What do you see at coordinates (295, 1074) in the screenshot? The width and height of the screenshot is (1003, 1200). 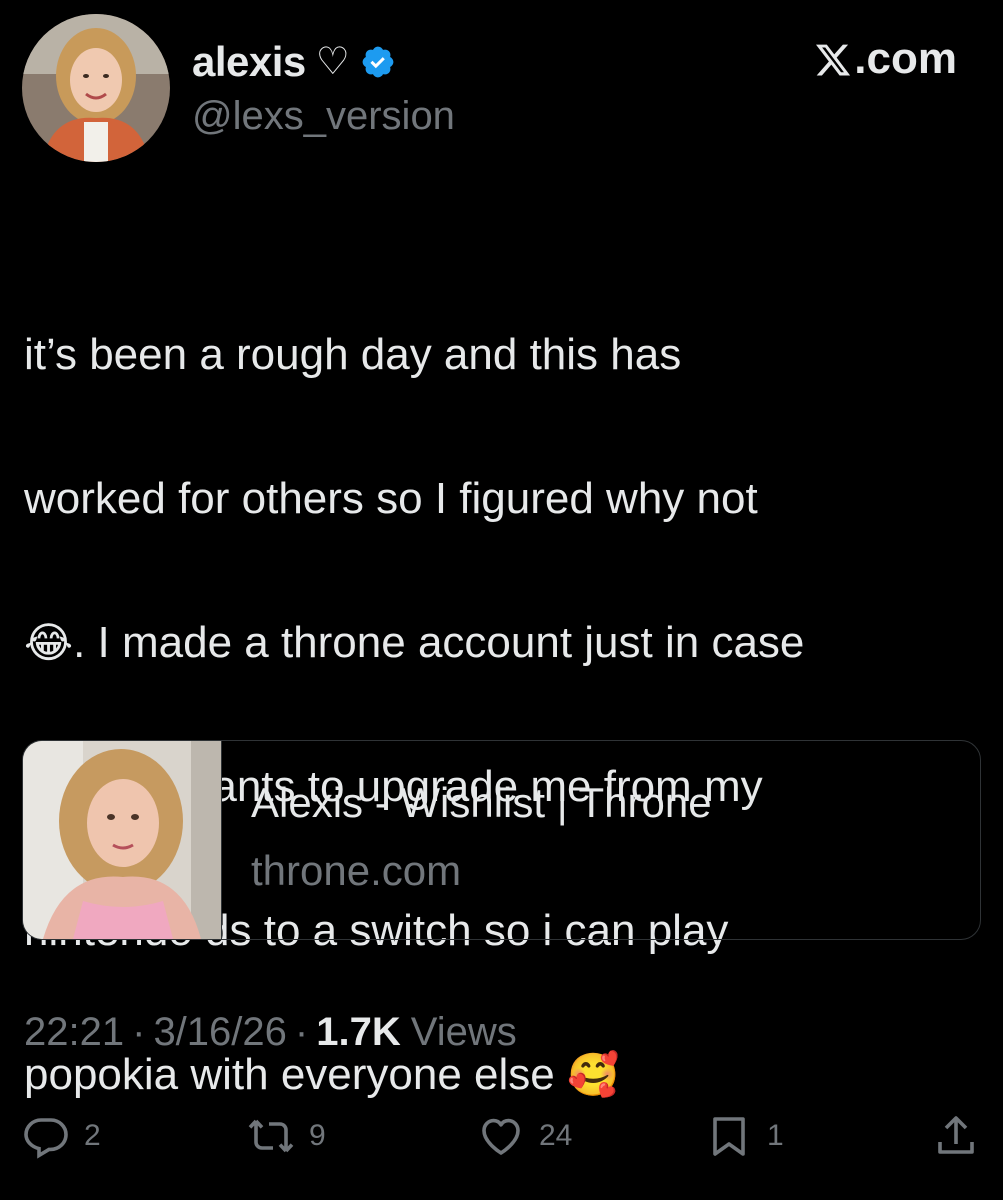 I see `tweet-line-text: popokia with everyone else` at bounding box center [295, 1074].